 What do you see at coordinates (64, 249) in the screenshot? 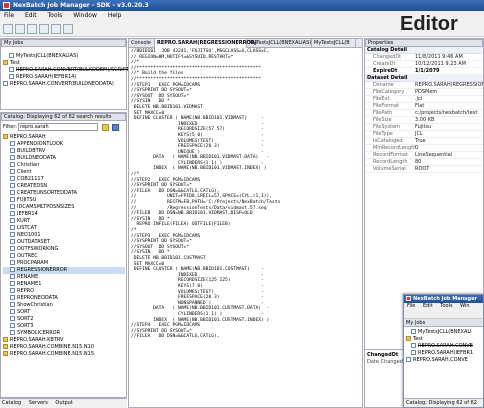
I see `catalog-item: OUTFSWORKING` at bounding box center [64, 249].